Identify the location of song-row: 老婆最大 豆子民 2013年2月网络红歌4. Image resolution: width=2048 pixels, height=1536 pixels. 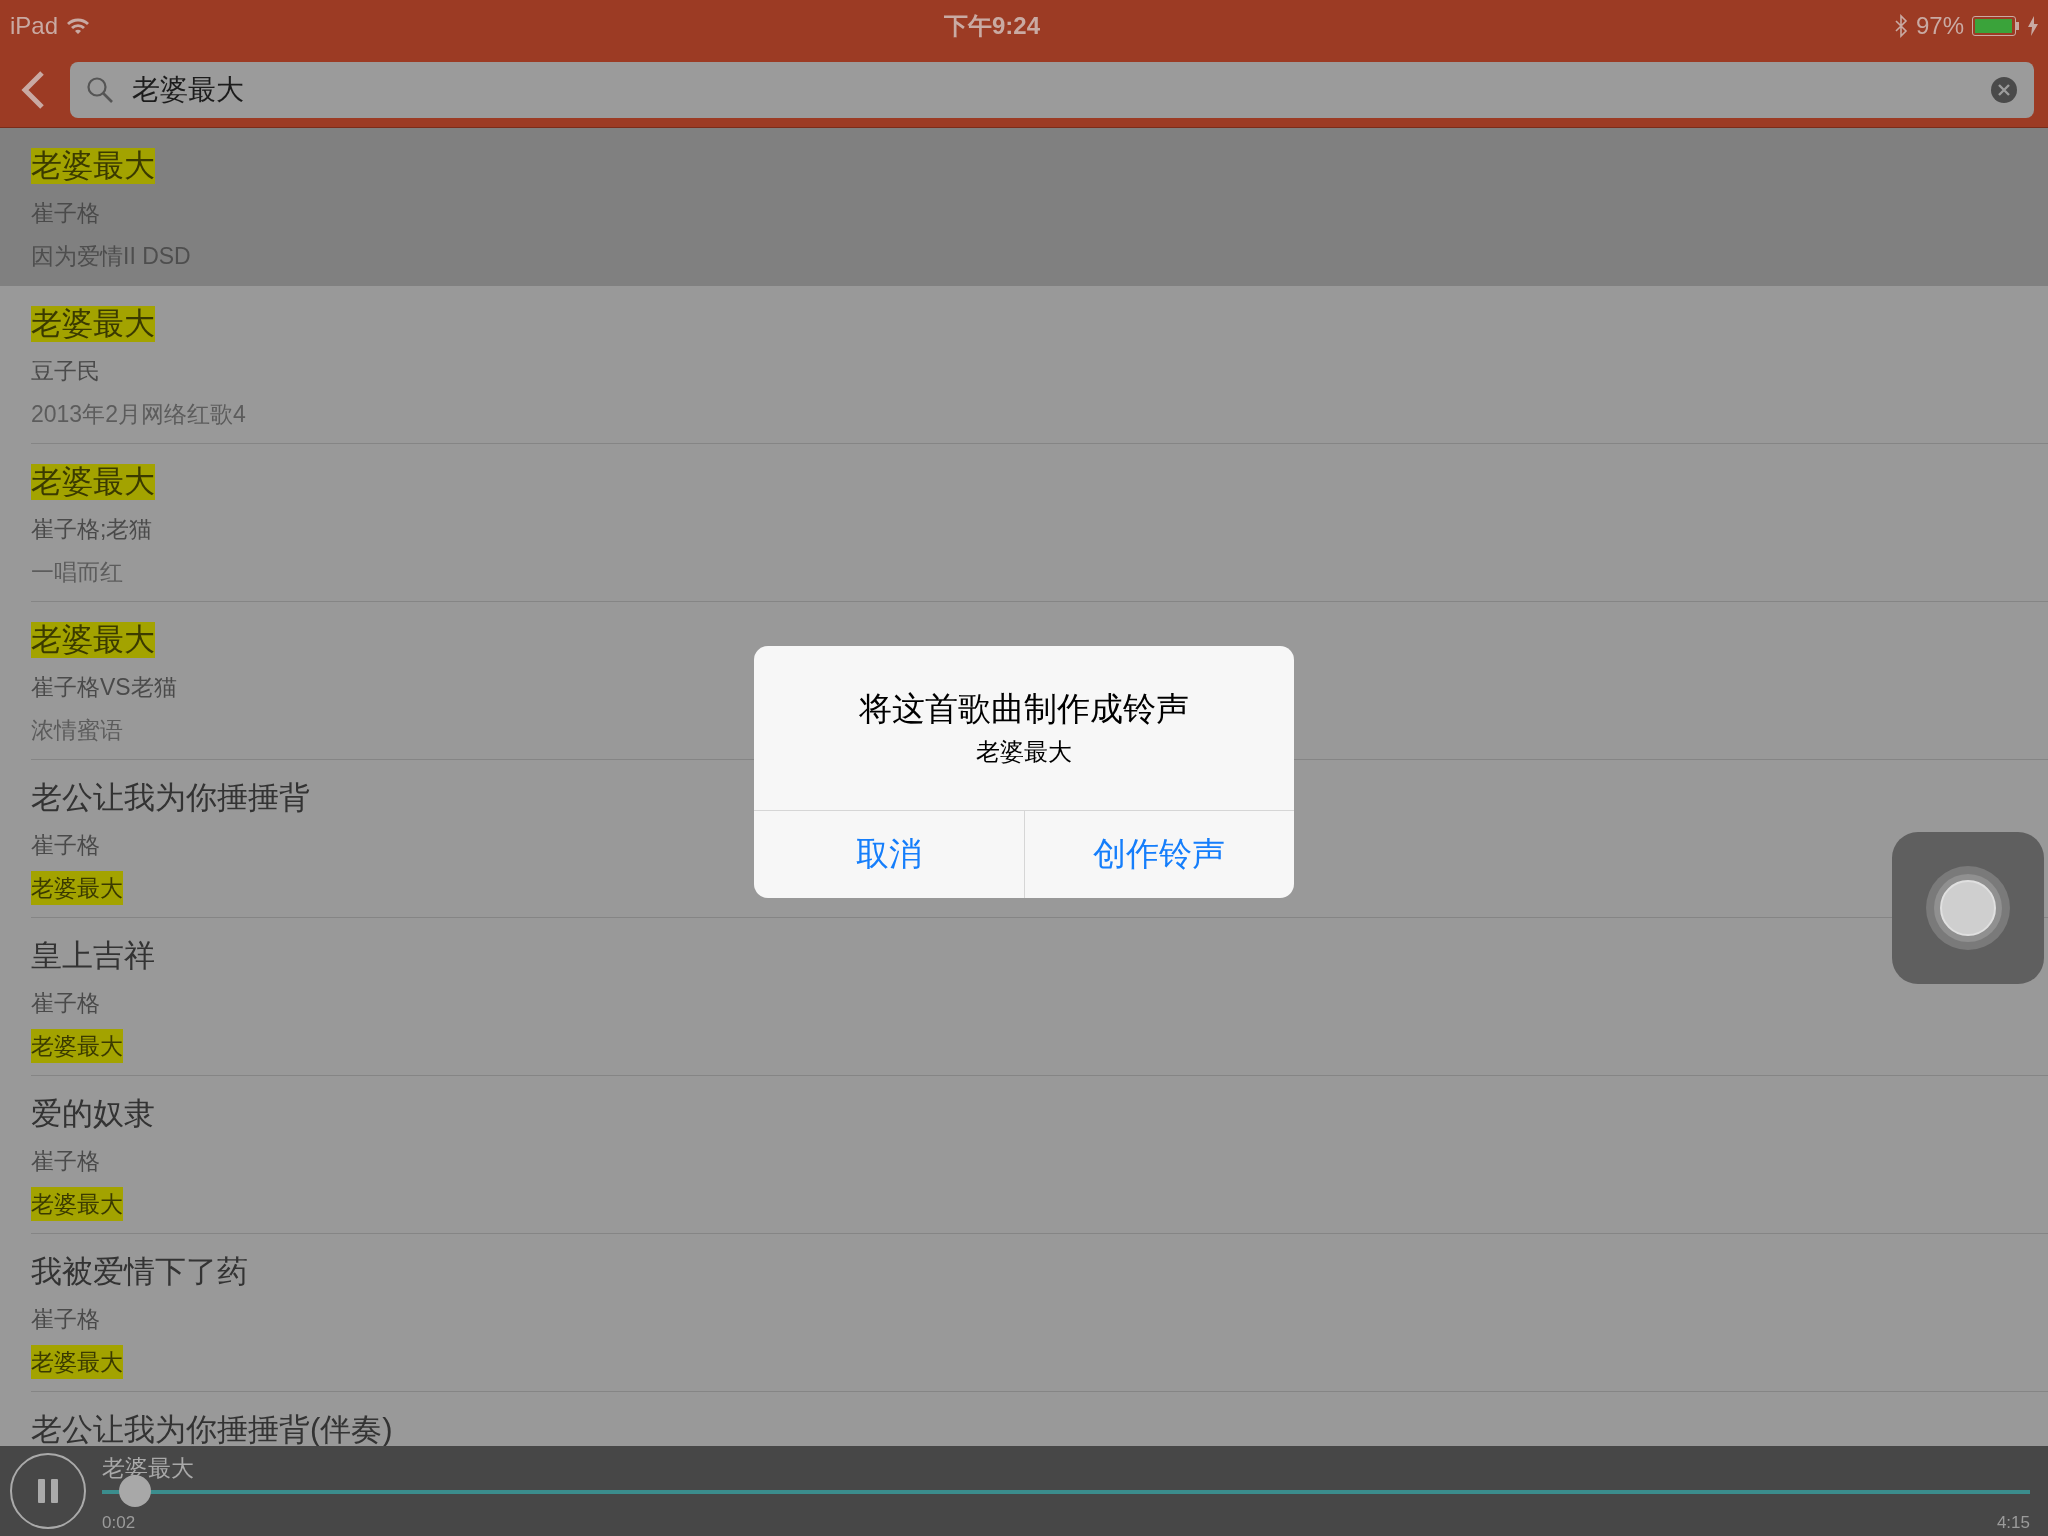
(1024, 365).